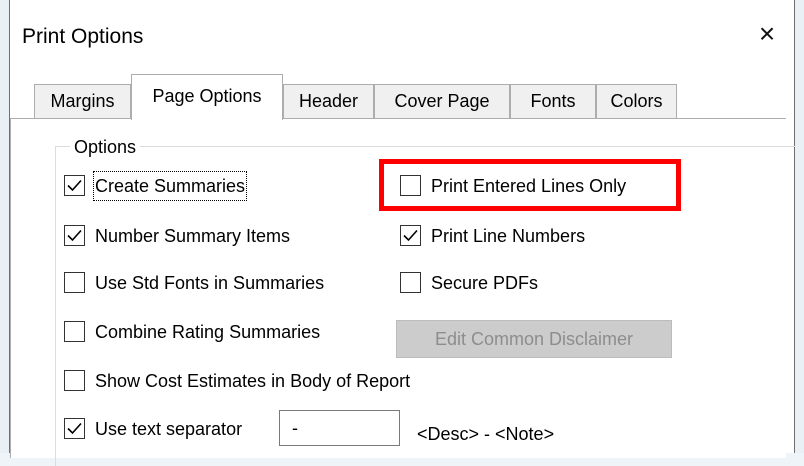 The width and height of the screenshot is (804, 466). What do you see at coordinates (208, 332) in the screenshot?
I see `combine-rating-summaries-label: Combine Rating Summaries` at bounding box center [208, 332].